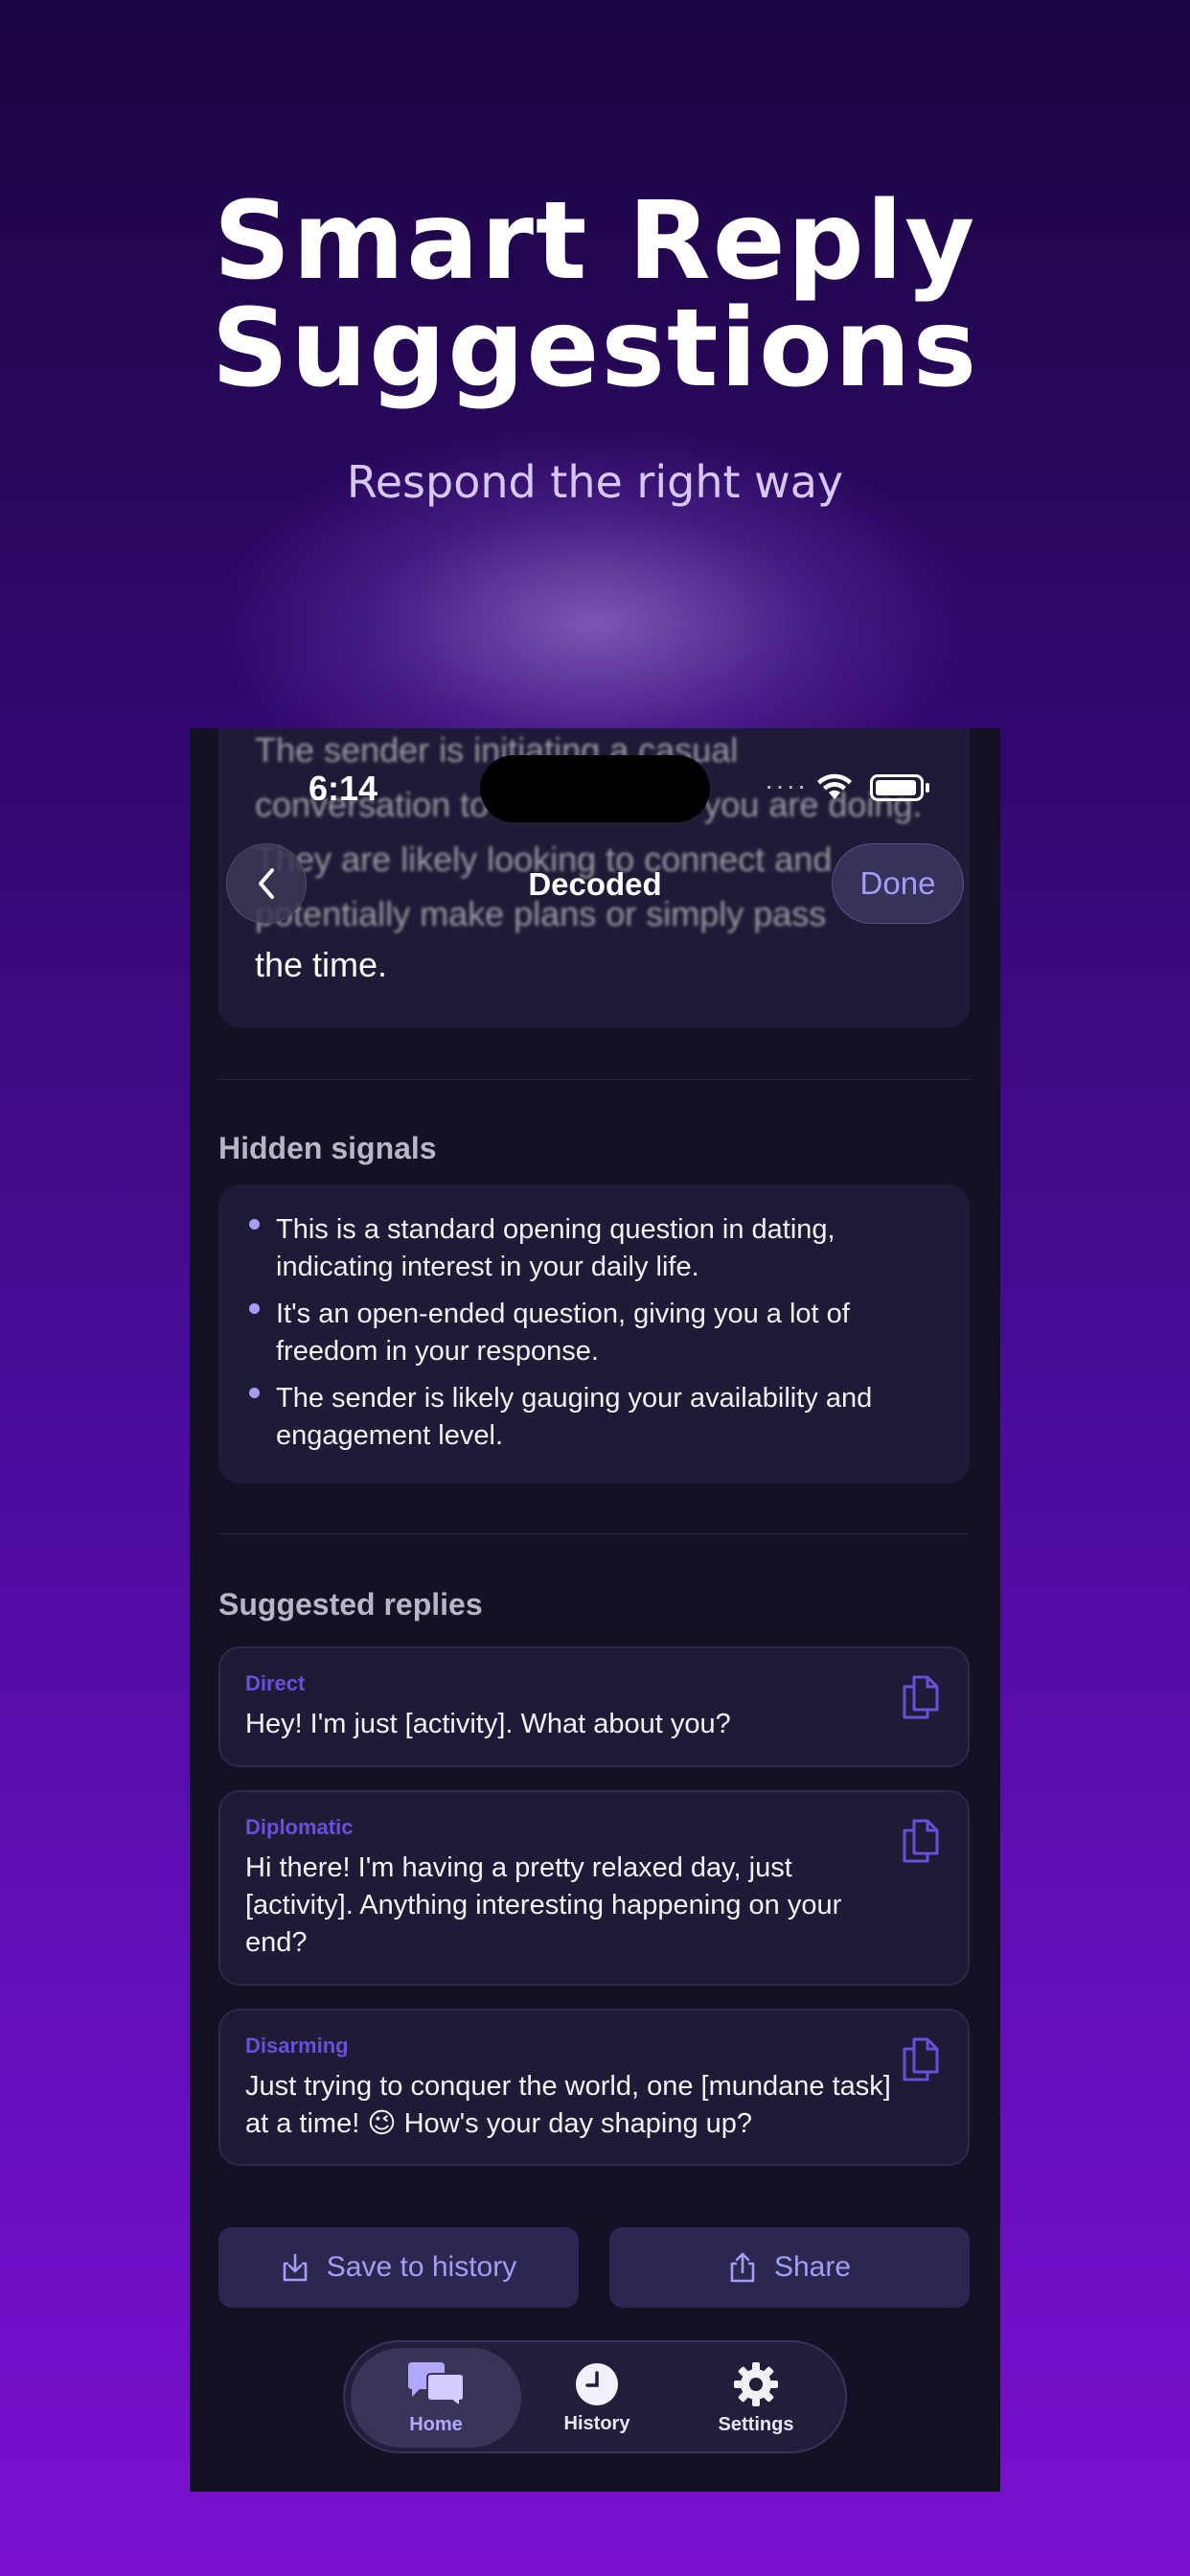 The height and width of the screenshot is (2576, 1190). What do you see at coordinates (595, 349) in the screenshot?
I see `hero-title-line-2: Suggestions` at bounding box center [595, 349].